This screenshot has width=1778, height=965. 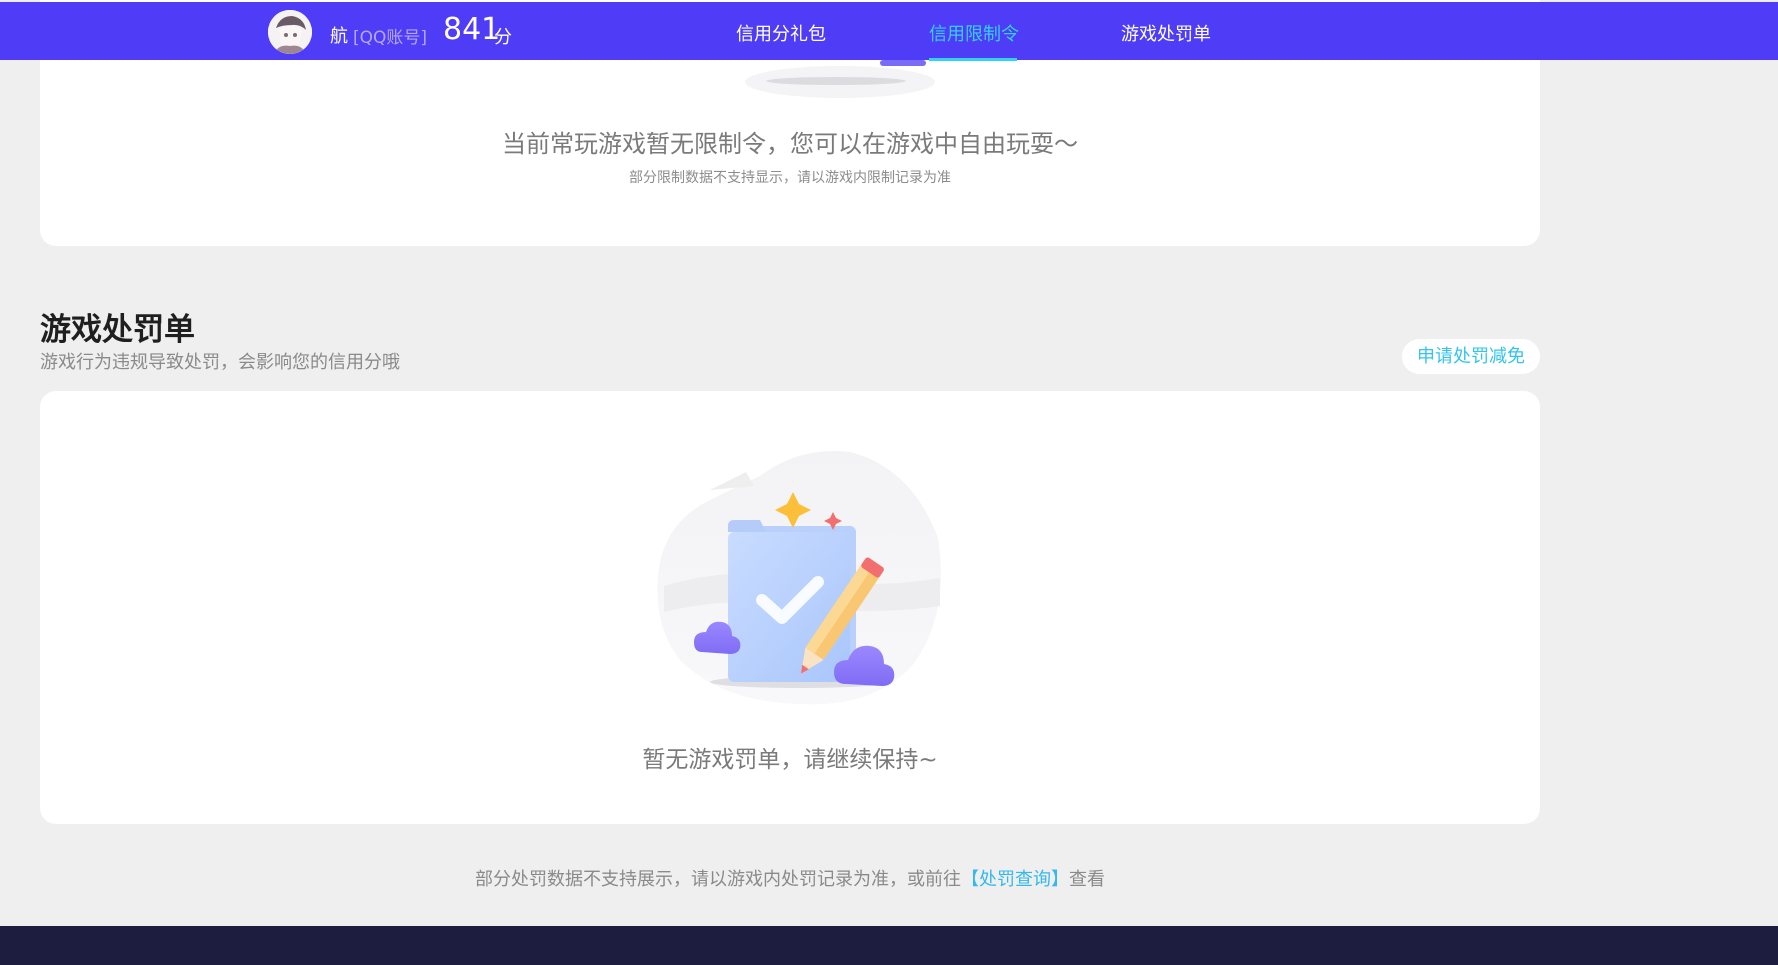 What do you see at coordinates (840, 79) in the screenshot?
I see `empty-illustration-bottom` at bounding box center [840, 79].